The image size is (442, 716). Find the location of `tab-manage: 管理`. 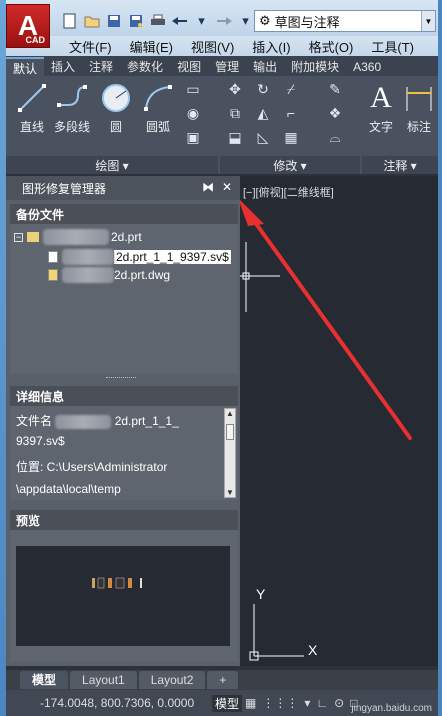

tab-manage: 管理 is located at coordinates (227, 66).